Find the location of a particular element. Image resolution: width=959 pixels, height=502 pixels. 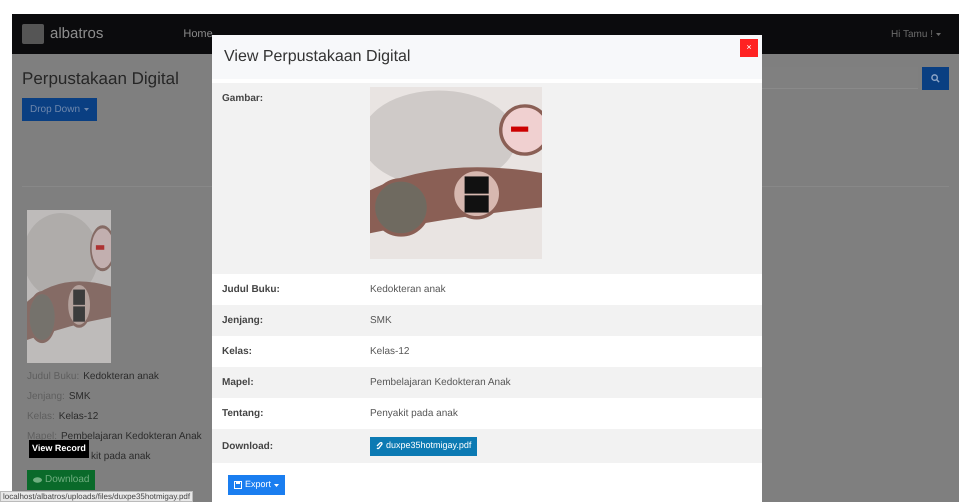

detail-label: Judul Buku: is located at coordinates (251, 290).